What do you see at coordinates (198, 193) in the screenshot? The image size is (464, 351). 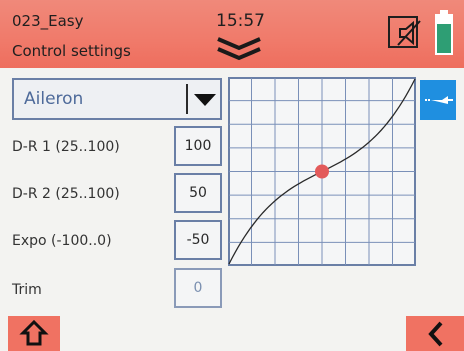 I see `dr2-field: 50` at bounding box center [198, 193].